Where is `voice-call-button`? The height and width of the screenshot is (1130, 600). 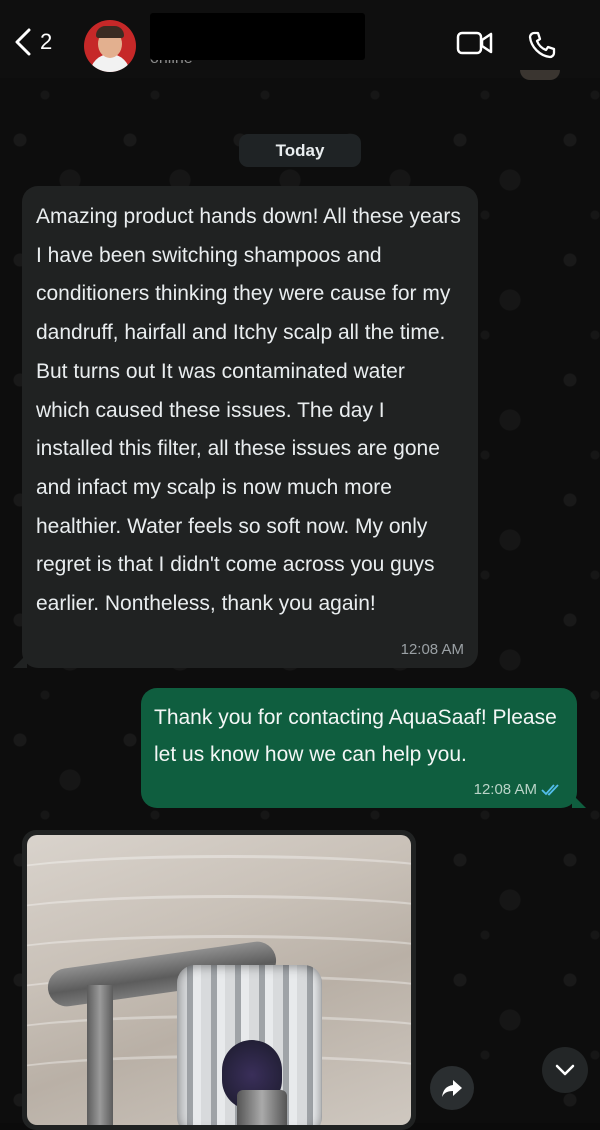 voice-call-button is located at coordinates (542, 47).